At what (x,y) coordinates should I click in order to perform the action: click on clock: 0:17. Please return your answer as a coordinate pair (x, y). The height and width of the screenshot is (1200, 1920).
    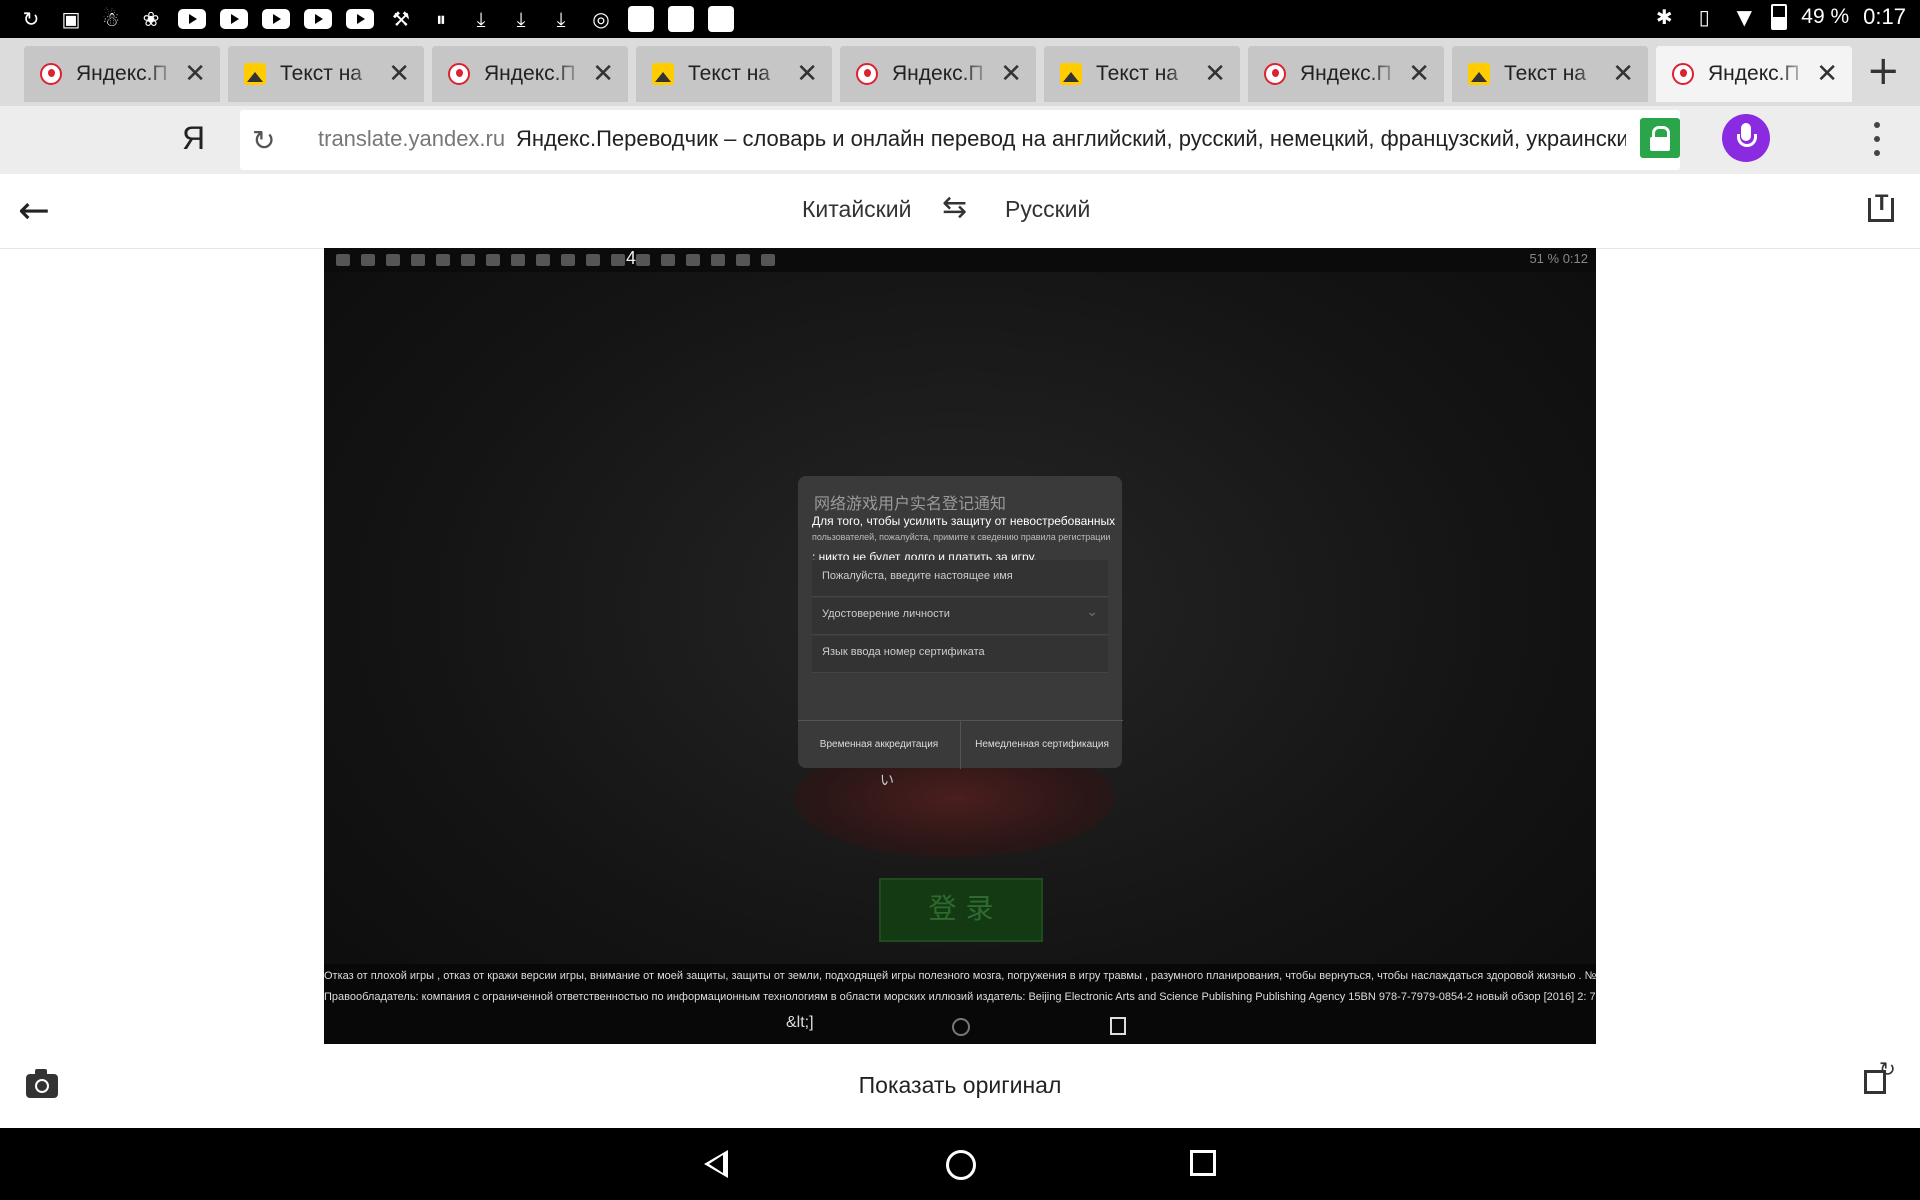
    Looking at the image, I should click on (1884, 16).